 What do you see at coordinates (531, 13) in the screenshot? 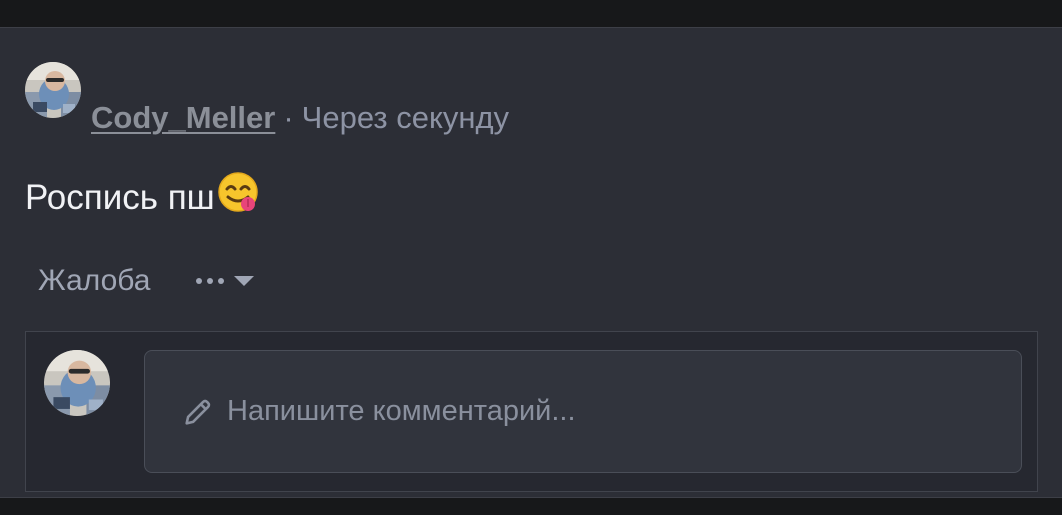
I see `top-bar` at bounding box center [531, 13].